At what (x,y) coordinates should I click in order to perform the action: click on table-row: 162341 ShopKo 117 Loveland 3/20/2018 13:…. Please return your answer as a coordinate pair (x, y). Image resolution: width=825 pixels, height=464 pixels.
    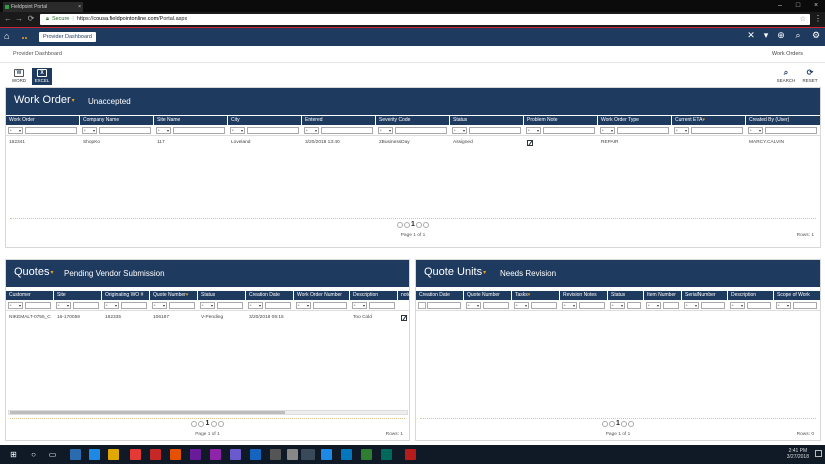
    Looking at the image, I should click on (413, 142).